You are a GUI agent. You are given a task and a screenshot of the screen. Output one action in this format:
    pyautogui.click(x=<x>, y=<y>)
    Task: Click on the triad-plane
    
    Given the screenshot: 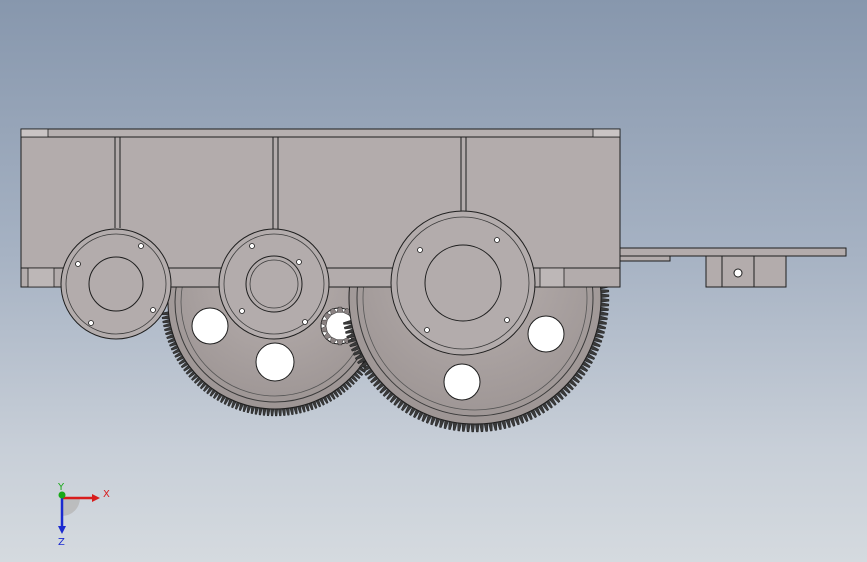 What is the action you would take?
    pyautogui.click(x=71, y=507)
    